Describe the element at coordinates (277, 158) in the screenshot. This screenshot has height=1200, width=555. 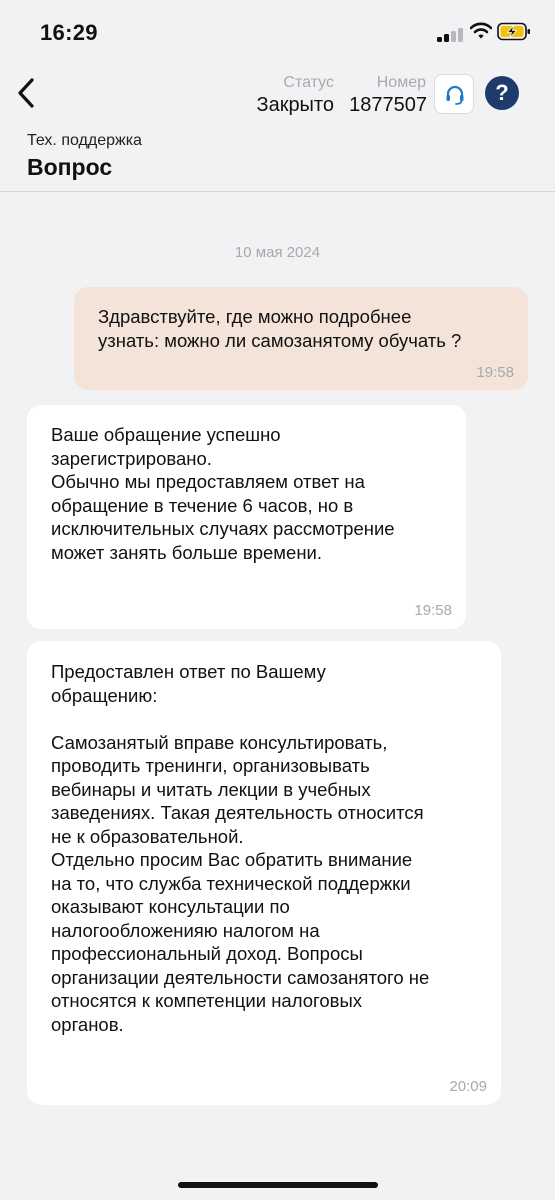
I see `ticket-info: Тех. поддержка Вопрос` at that location.